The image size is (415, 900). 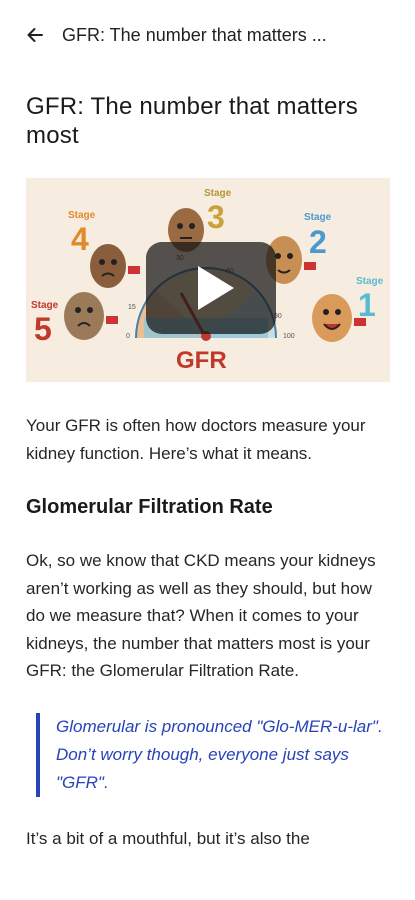 I want to click on article-title: GFR: The number that matters most, so click(x=192, y=121).